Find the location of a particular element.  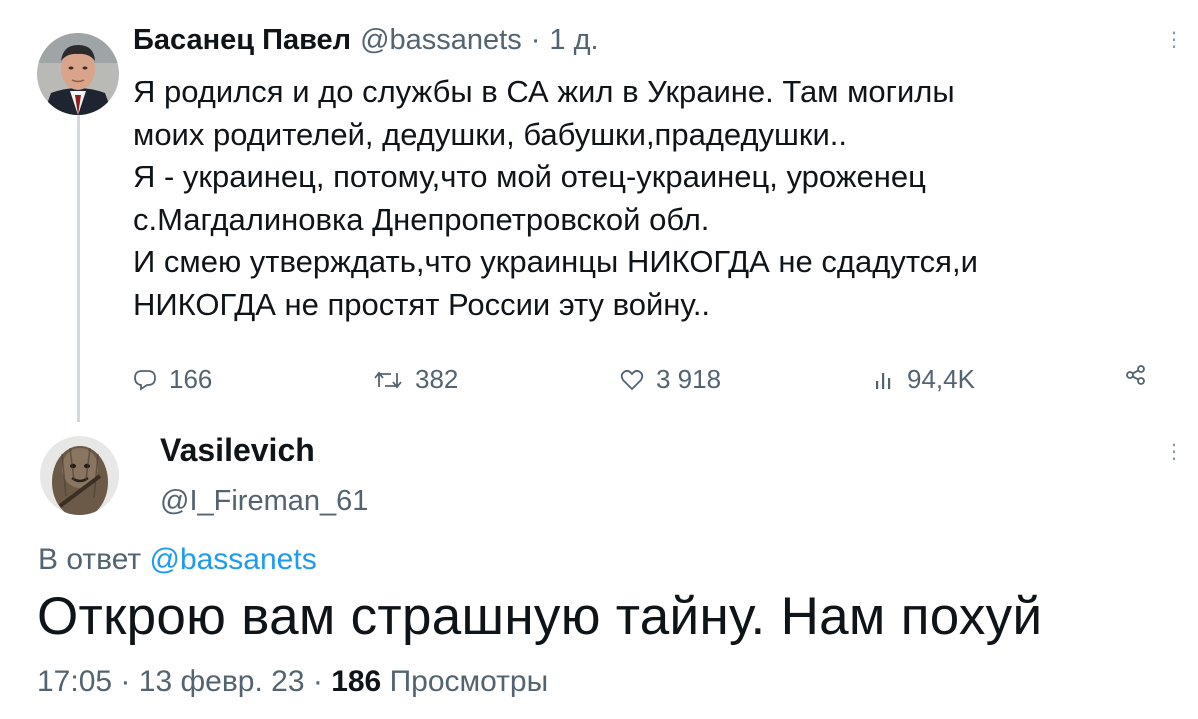

more-icon: ⋮ is located at coordinates (1174, 40).